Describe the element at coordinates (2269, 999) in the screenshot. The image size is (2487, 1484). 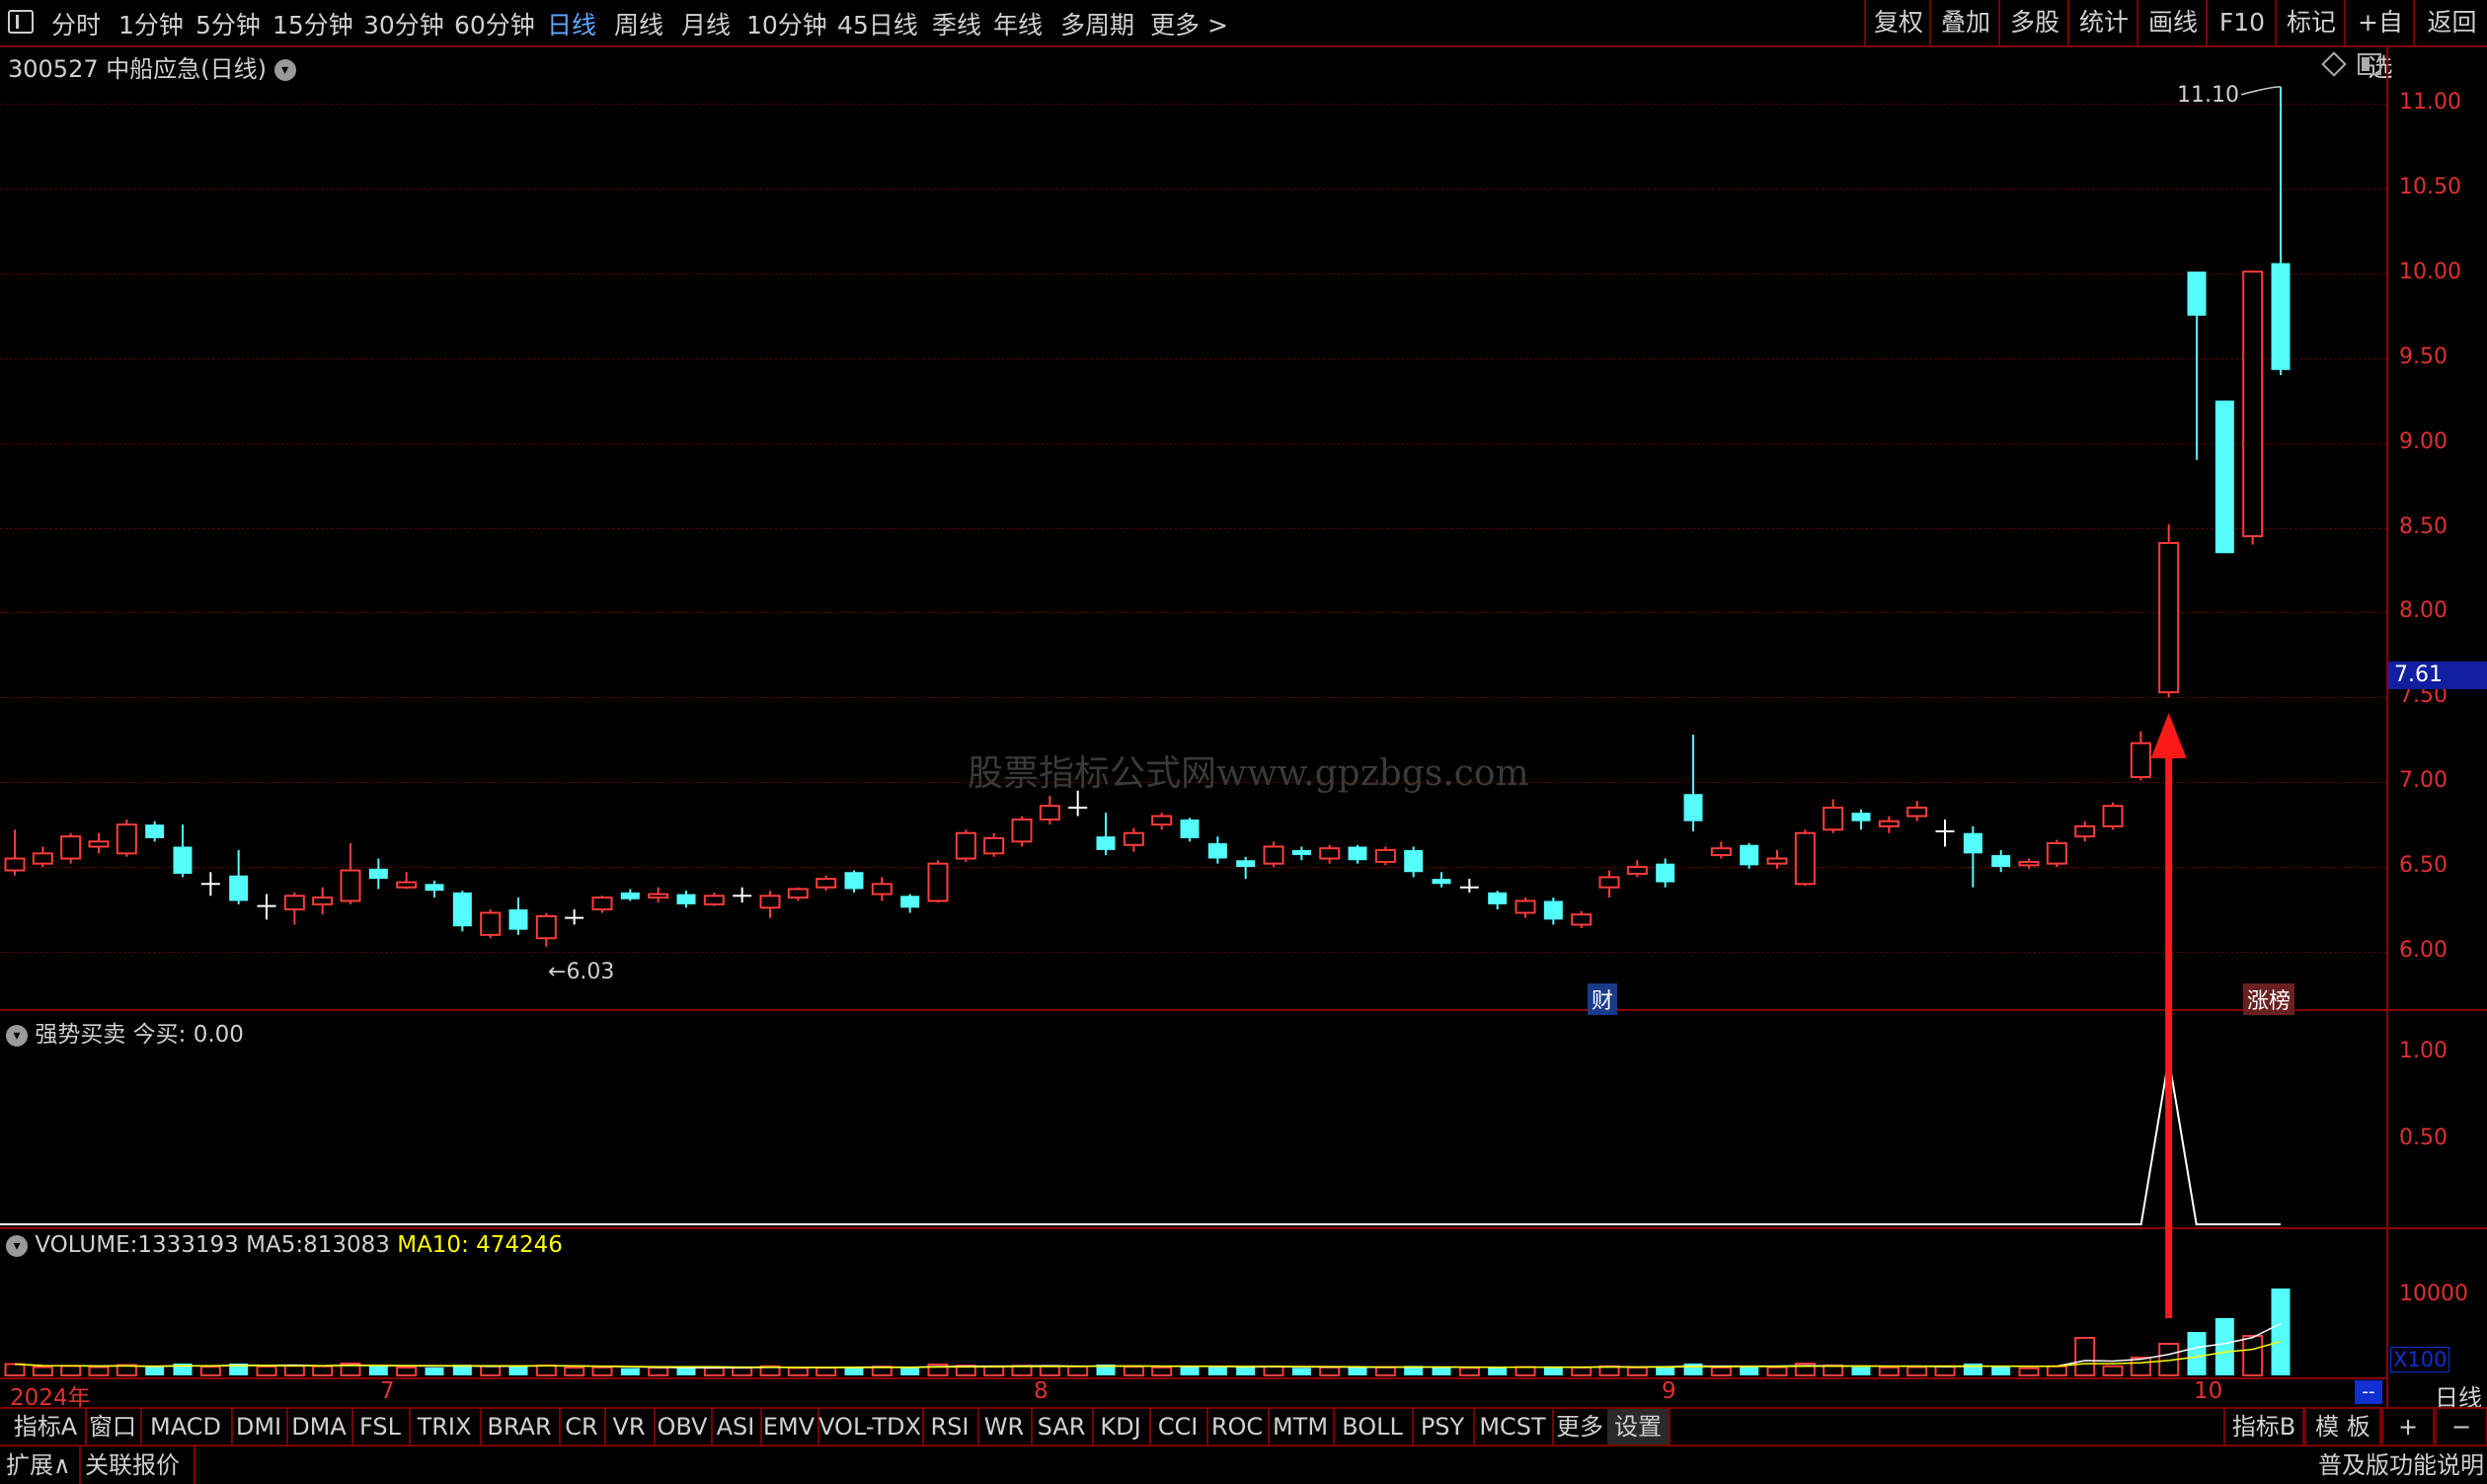
I see `zhangbang-marker: 涨榜` at that location.